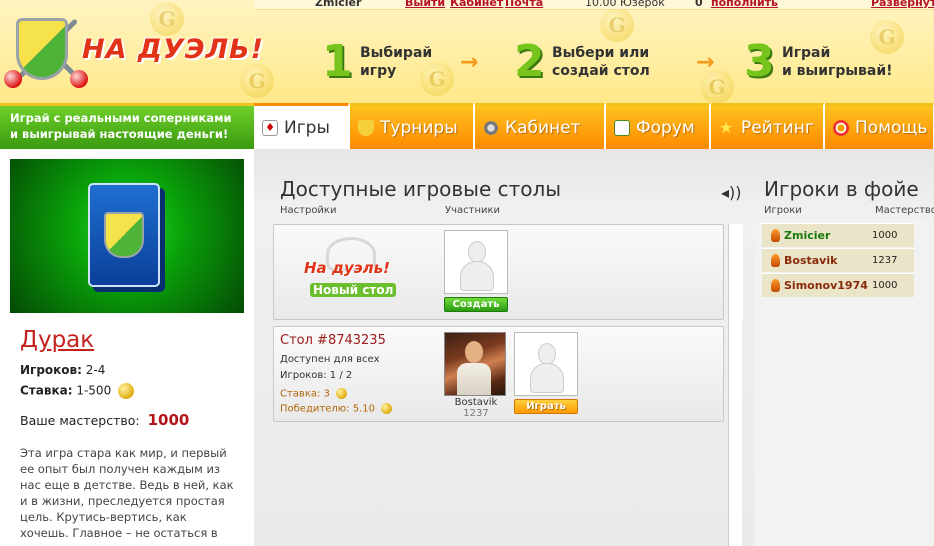  Describe the element at coordinates (378, 70) in the screenshot. I see `step-text: игру` at that location.